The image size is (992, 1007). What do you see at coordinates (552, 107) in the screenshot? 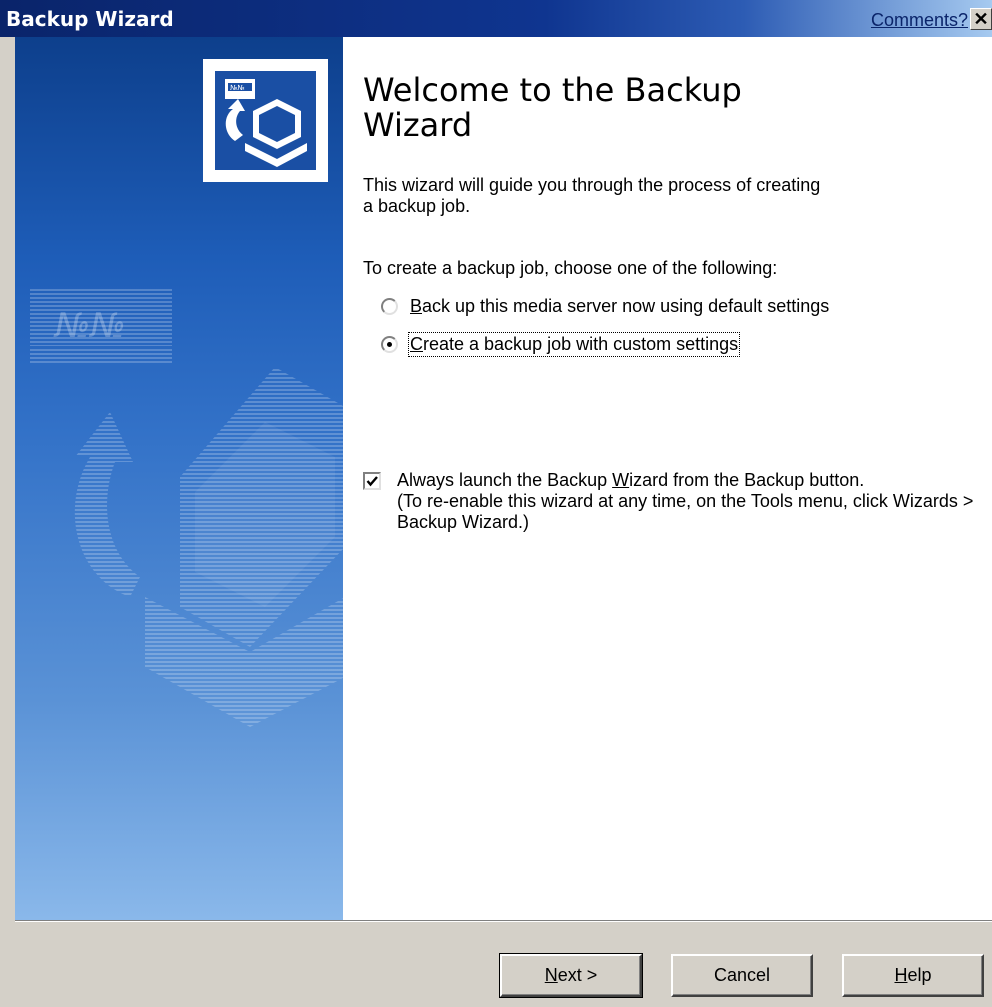
I see `page-title: Welcome to the Backup Wizard` at bounding box center [552, 107].